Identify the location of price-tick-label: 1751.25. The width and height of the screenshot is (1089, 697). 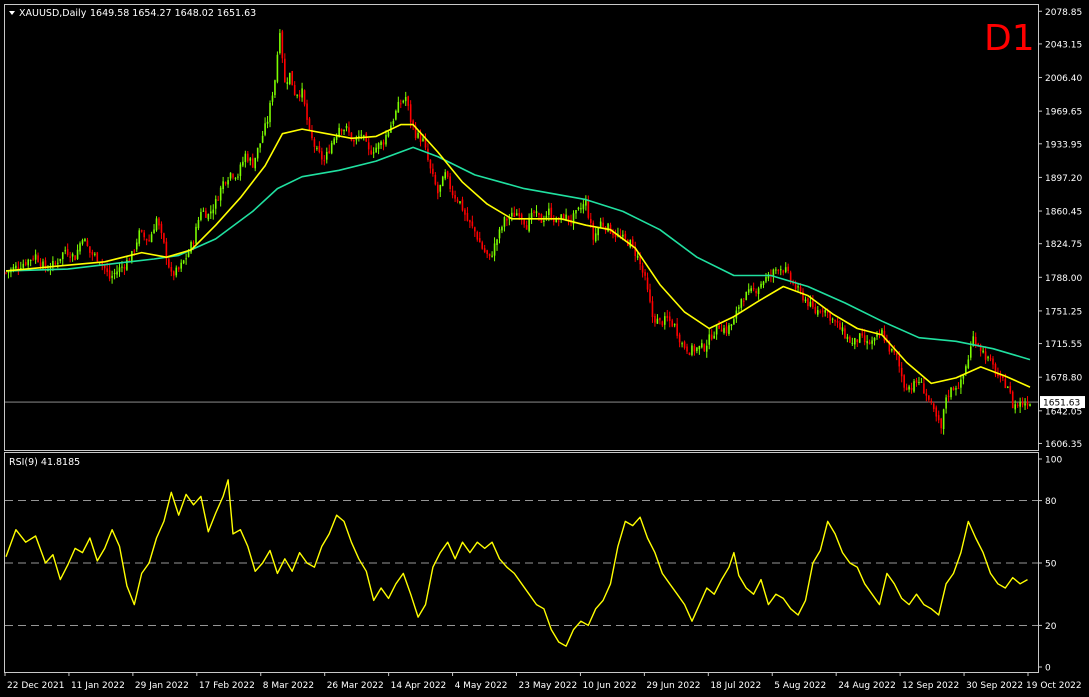
(1063, 312).